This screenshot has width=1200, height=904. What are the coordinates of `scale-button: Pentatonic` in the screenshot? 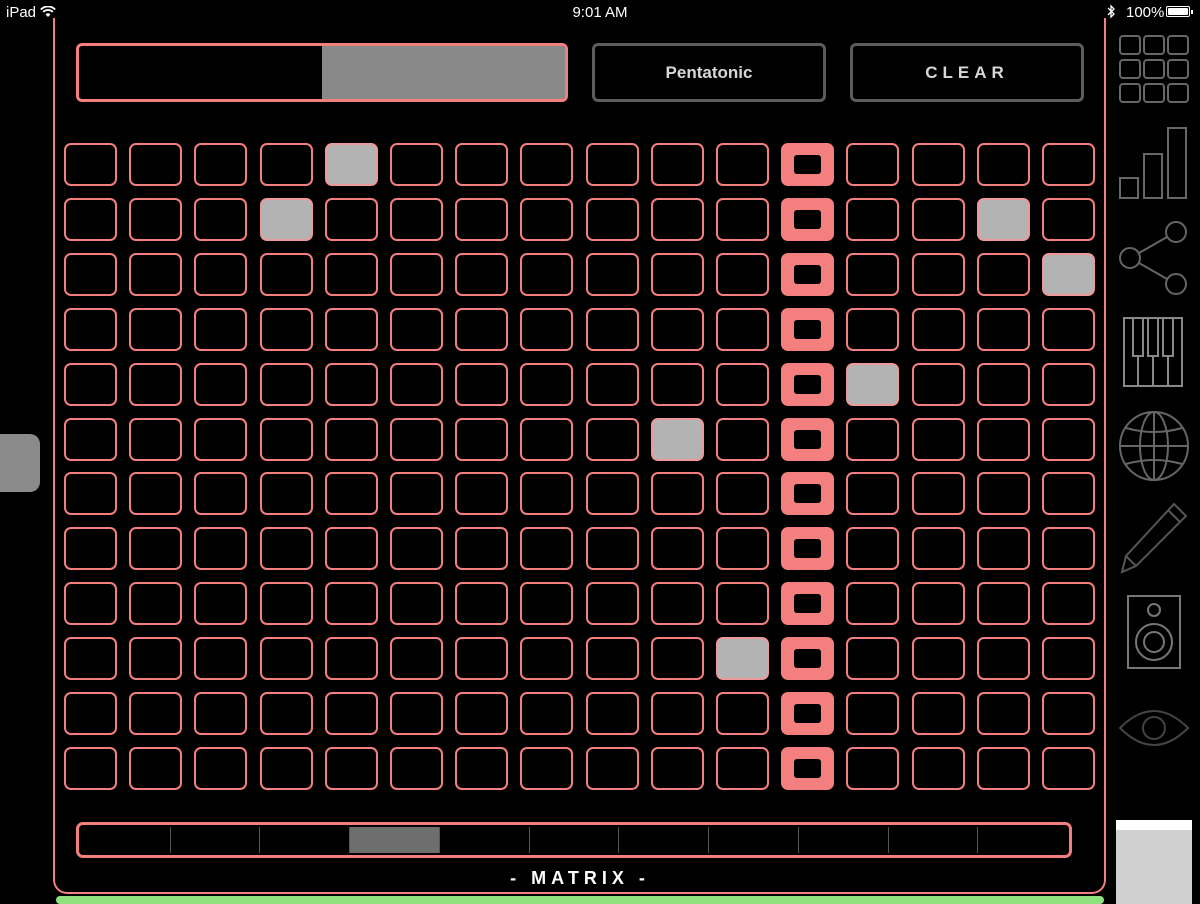 It's located at (709, 72).